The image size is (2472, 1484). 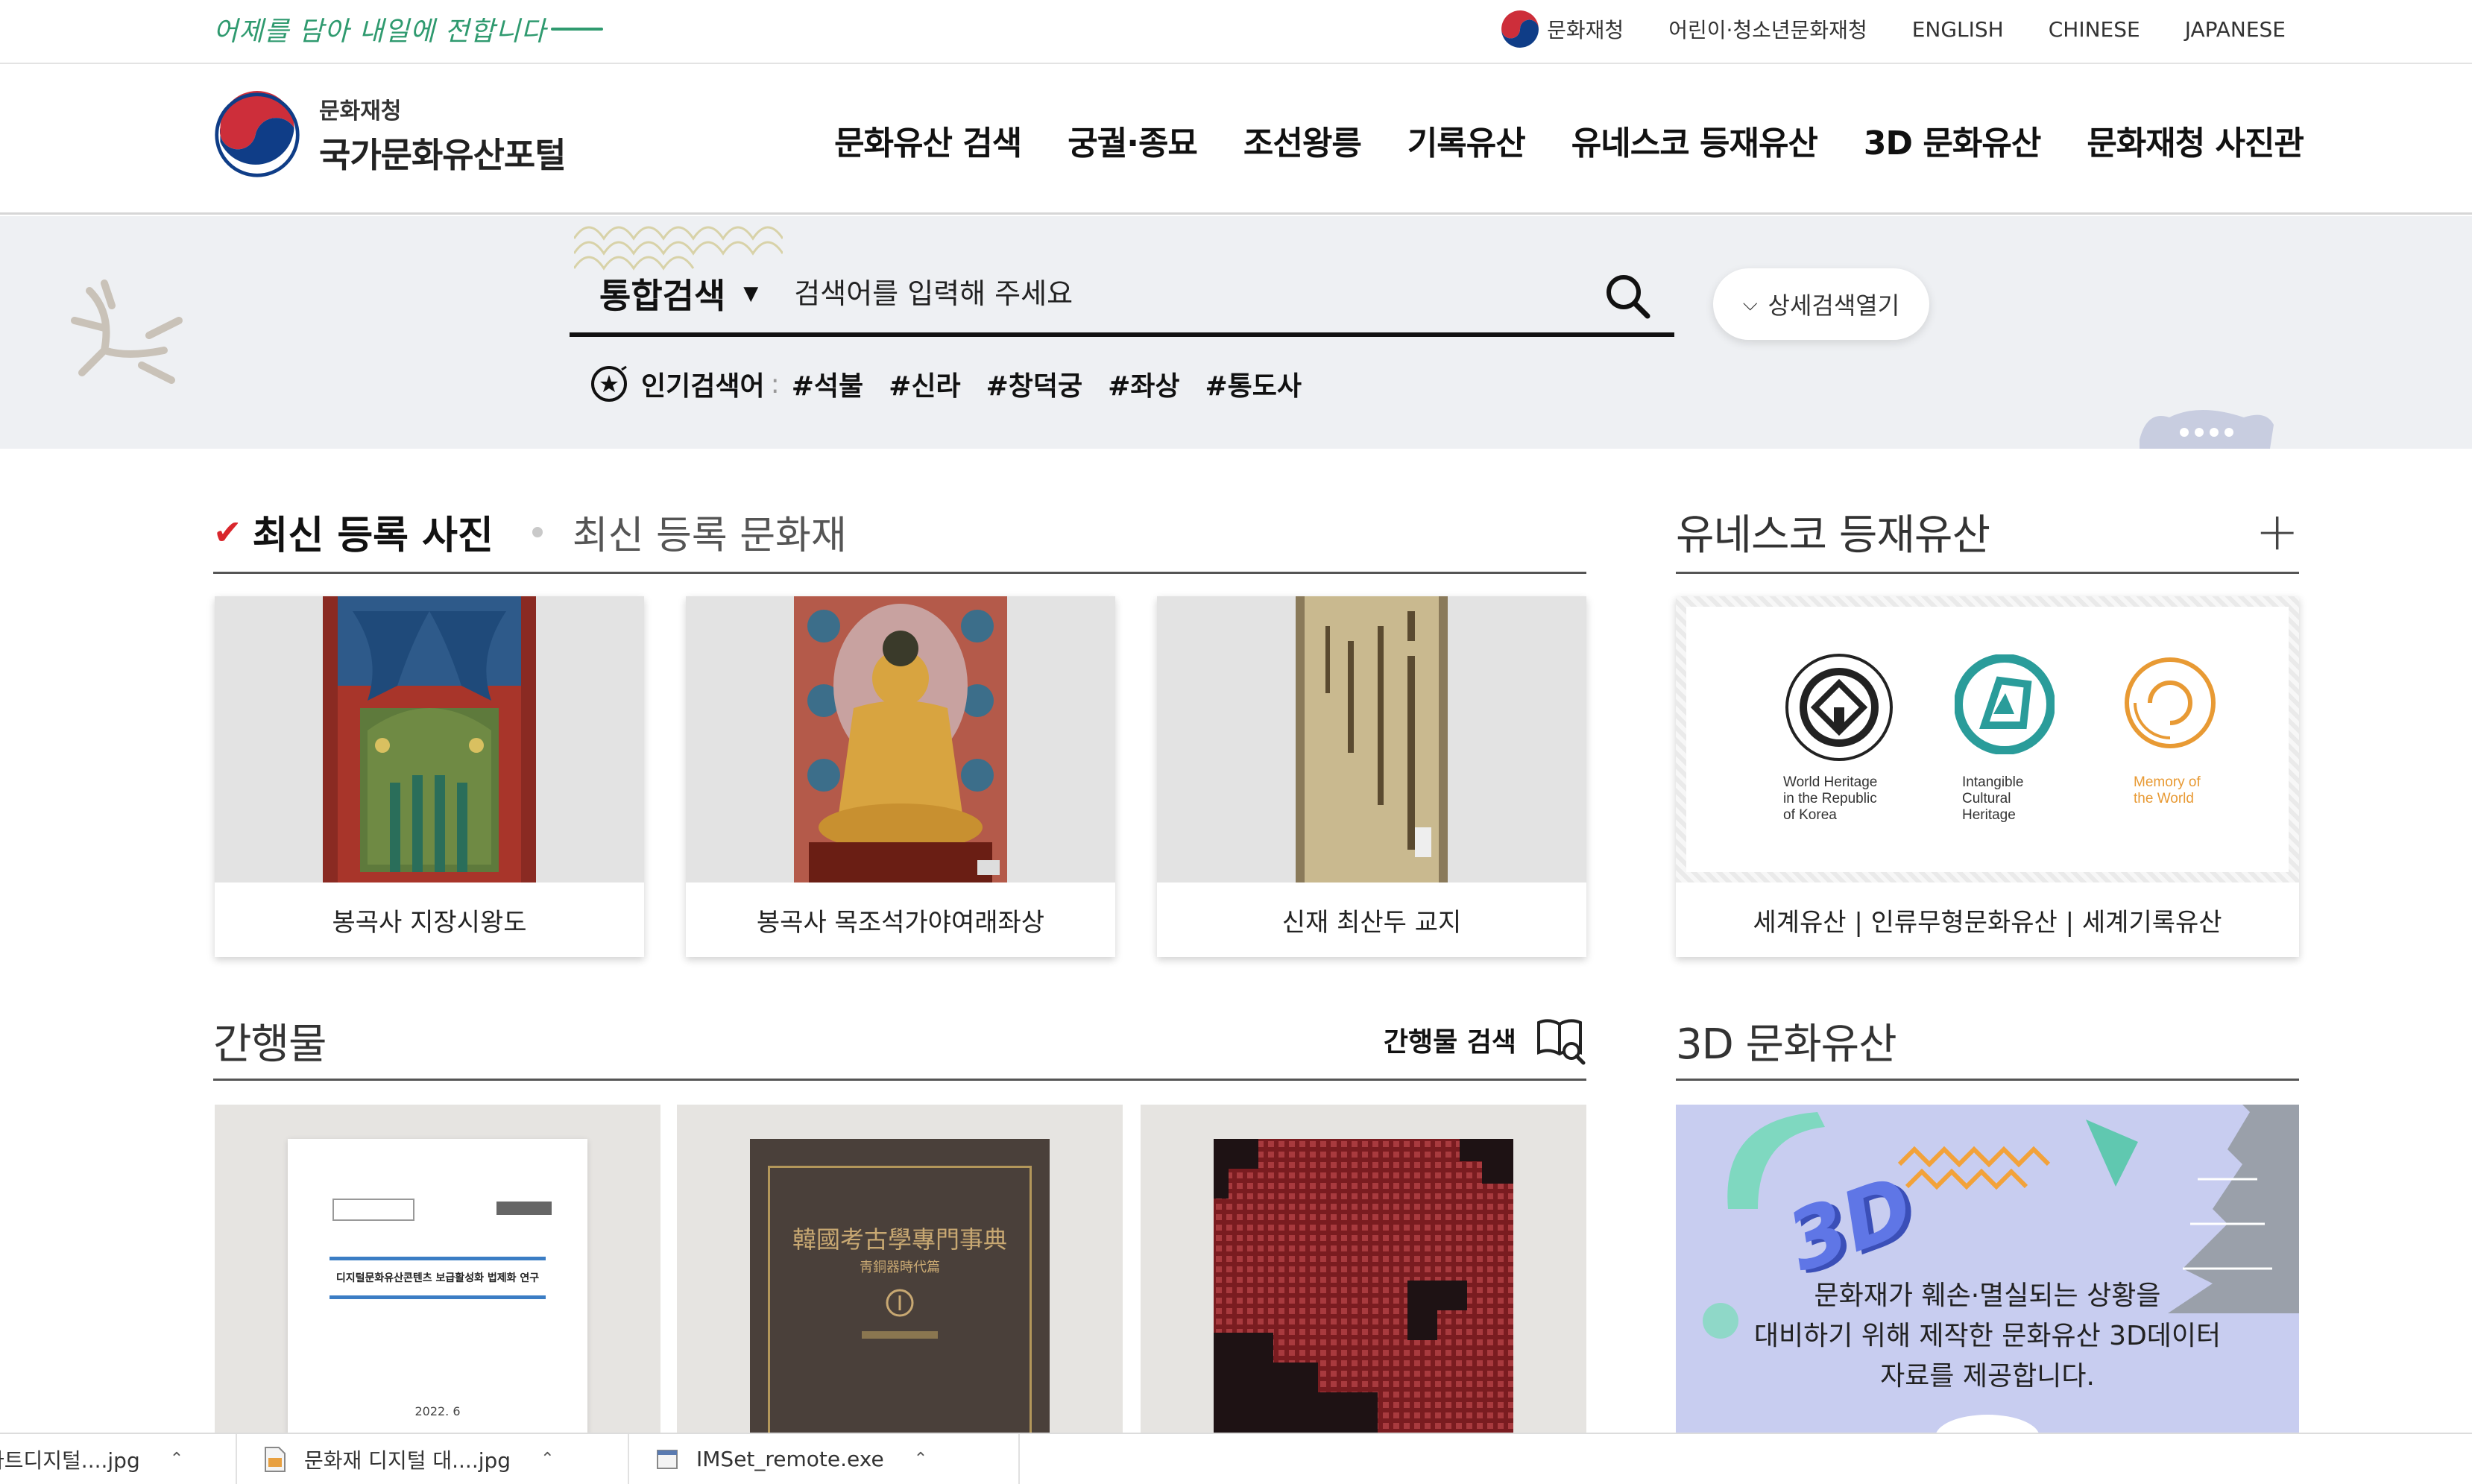 What do you see at coordinates (1810, 815) in the screenshot?
I see `wh-line: of Korea` at bounding box center [1810, 815].